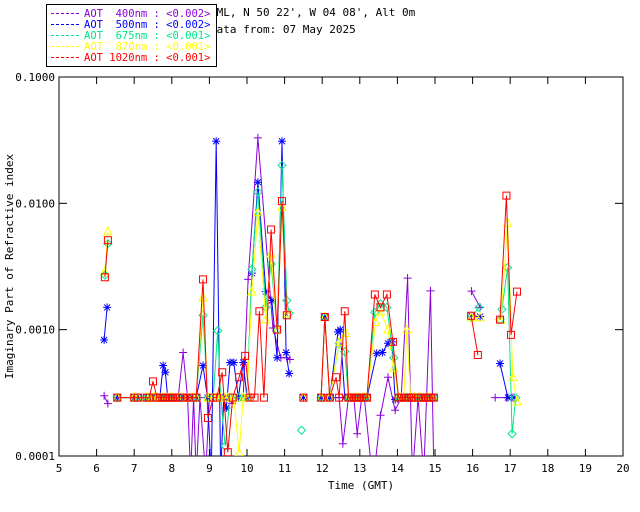 This screenshot has height=512, width=640. Describe the element at coordinates (35, 203) in the screenshot. I see `y-tick-label: 0.0100` at that location.